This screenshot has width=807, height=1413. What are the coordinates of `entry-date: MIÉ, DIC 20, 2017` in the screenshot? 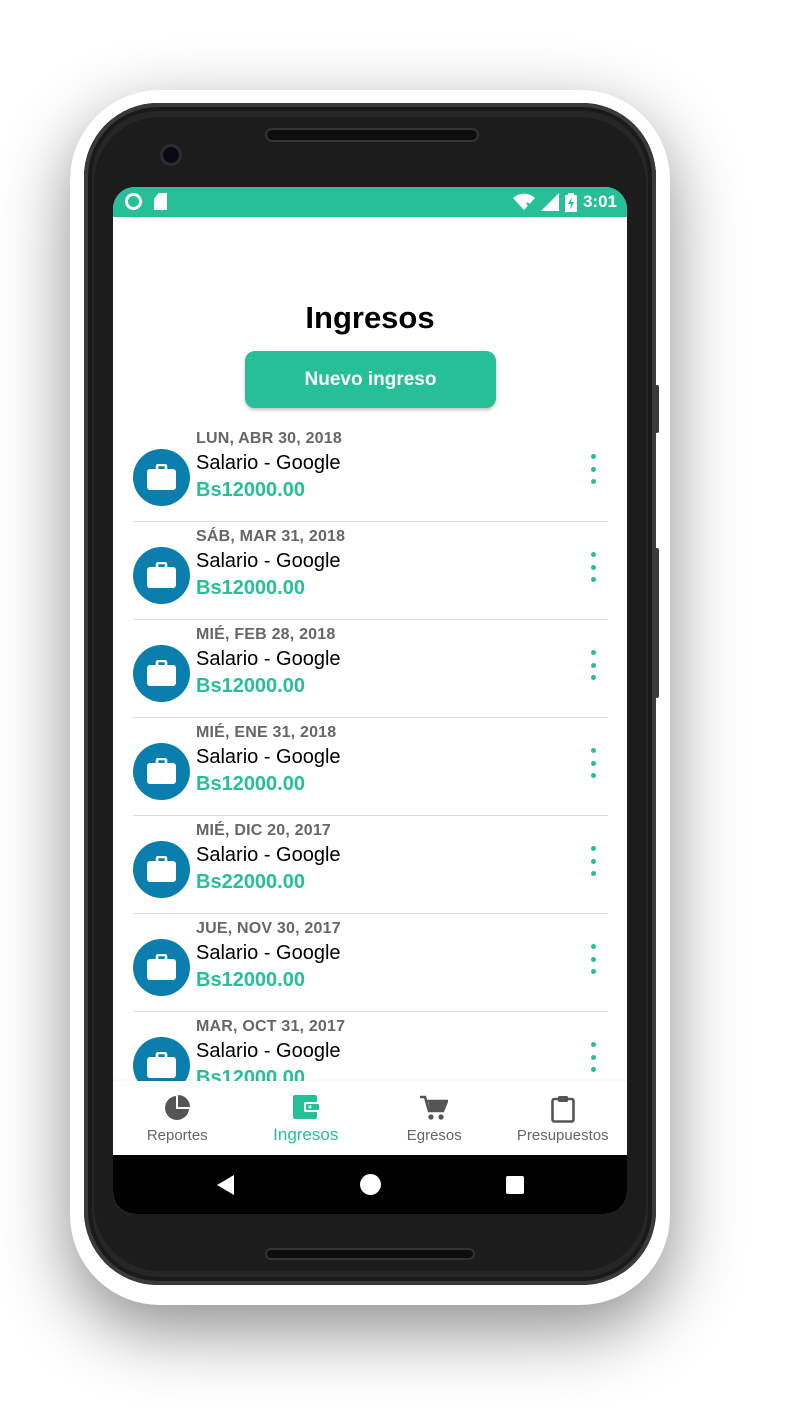 It's located at (264, 830).